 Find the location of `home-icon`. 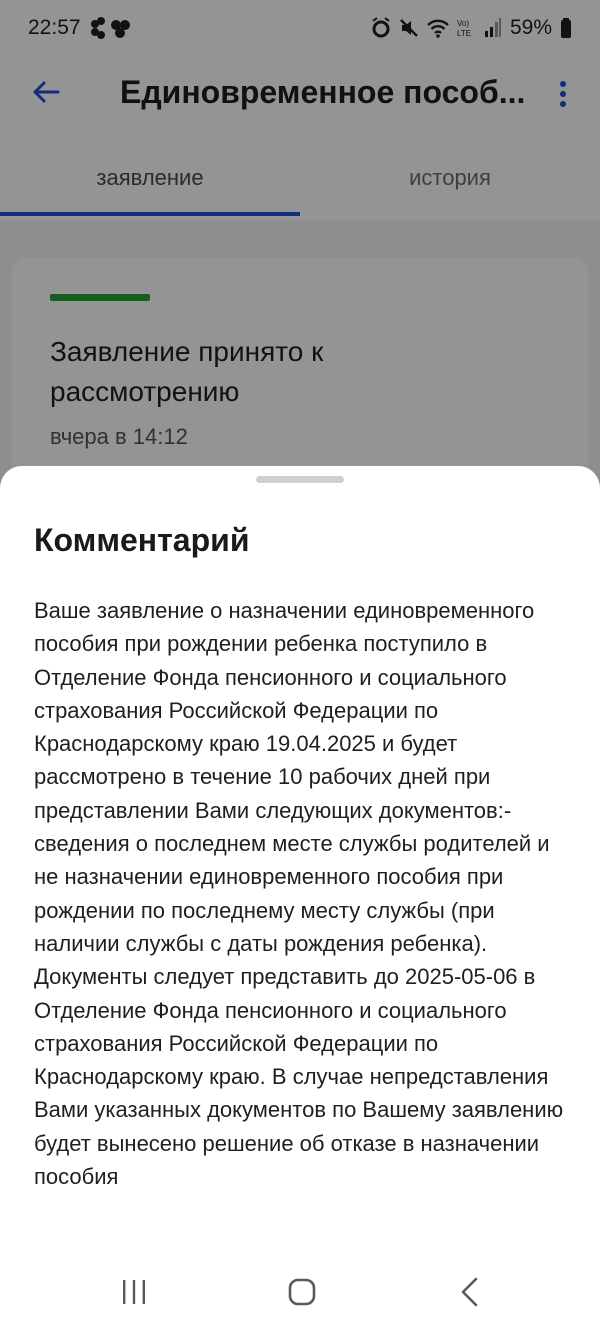

home-icon is located at coordinates (302, 1292).